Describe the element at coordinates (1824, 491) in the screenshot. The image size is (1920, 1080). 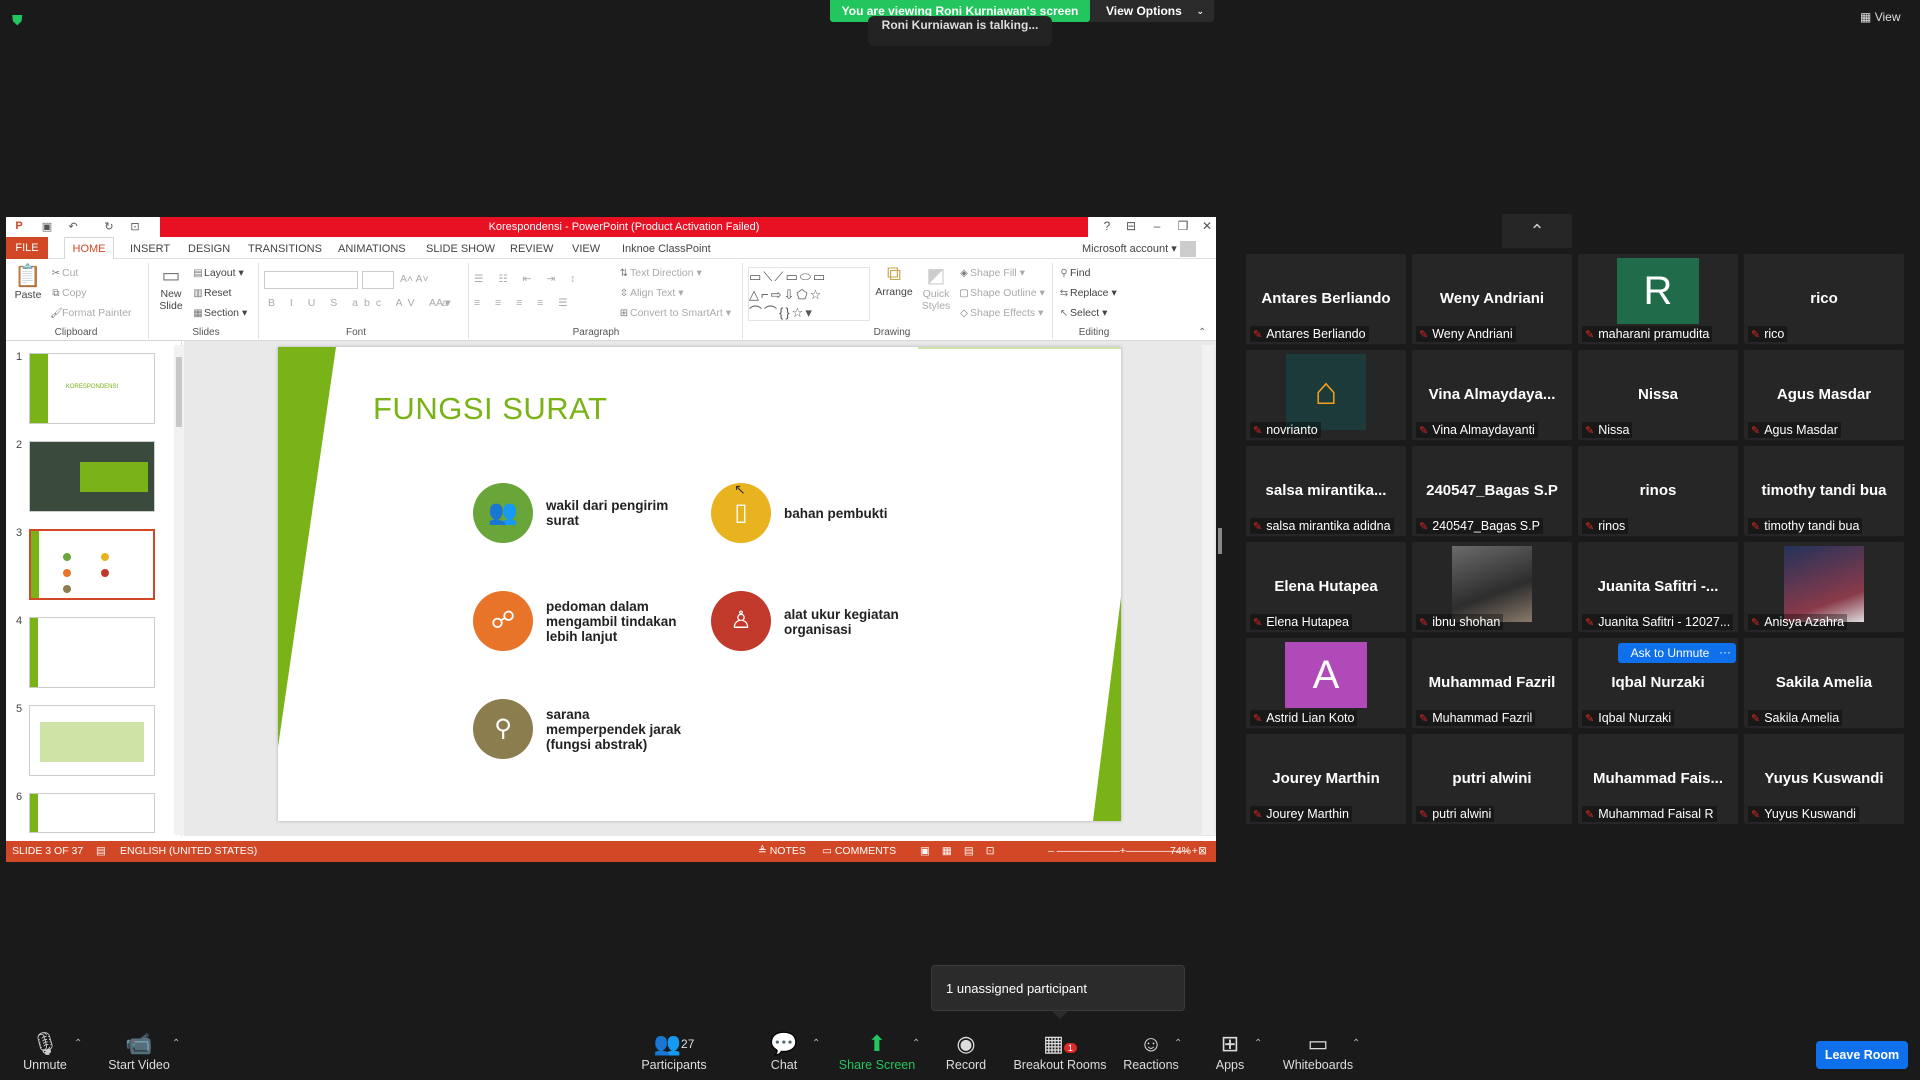
I see `participant-tile: timothy tandi bua ✎ timothy tandi bua` at that location.